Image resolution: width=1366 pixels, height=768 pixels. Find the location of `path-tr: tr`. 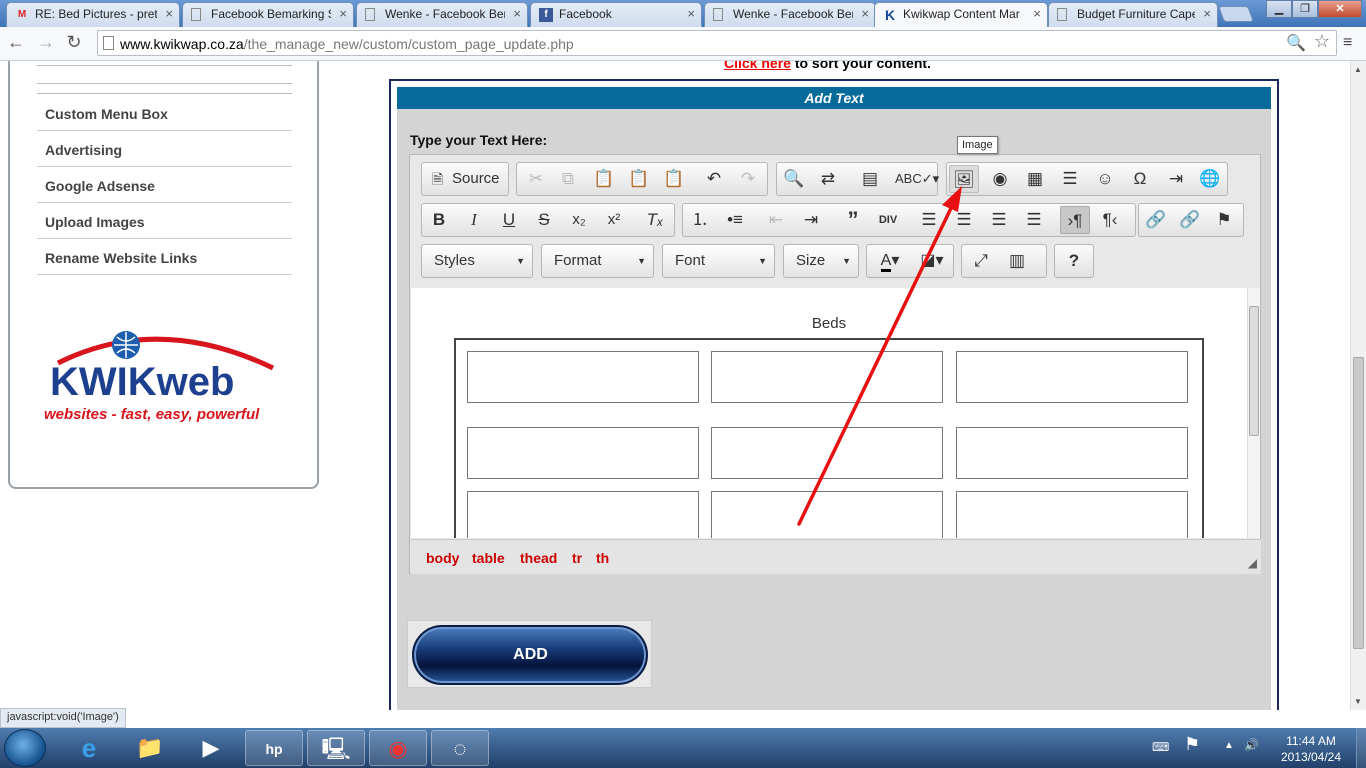

path-tr: tr is located at coordinates (577, 558).